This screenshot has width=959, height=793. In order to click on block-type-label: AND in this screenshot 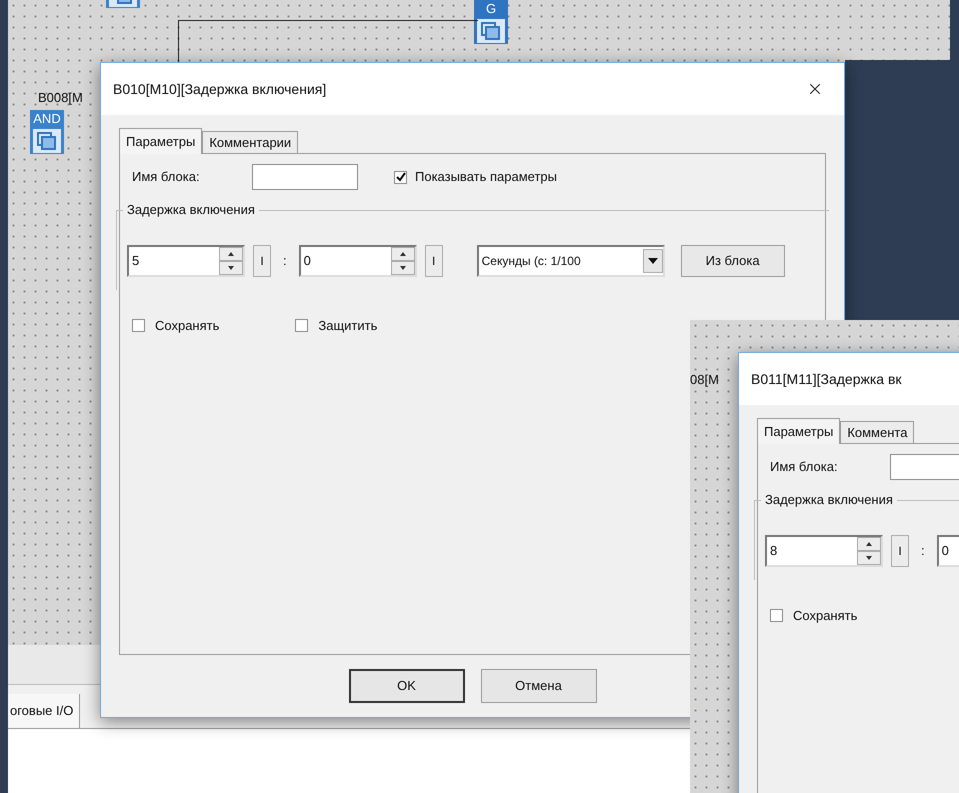, I will do `click(47, 119)`.